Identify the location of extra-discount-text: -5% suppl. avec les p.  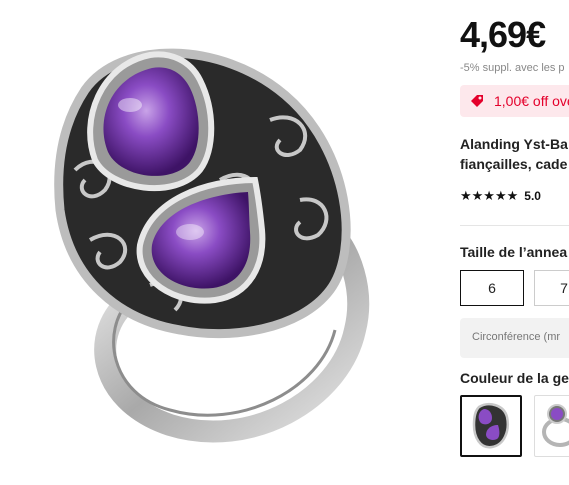
(512, 68).